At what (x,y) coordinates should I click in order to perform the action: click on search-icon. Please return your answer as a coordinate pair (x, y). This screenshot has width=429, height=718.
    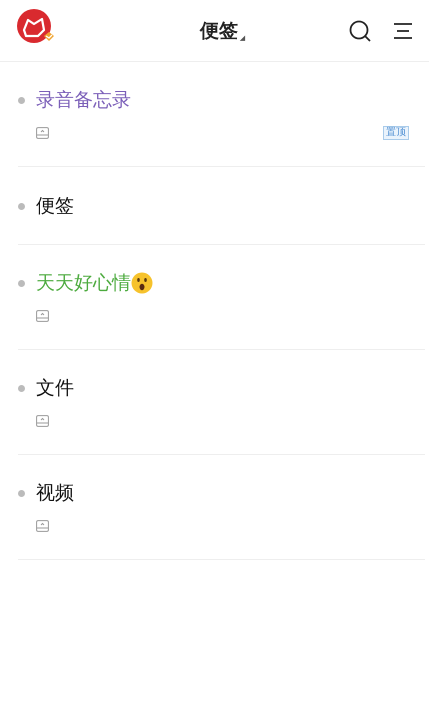
    Looking at the image, I should click on (360, 31).